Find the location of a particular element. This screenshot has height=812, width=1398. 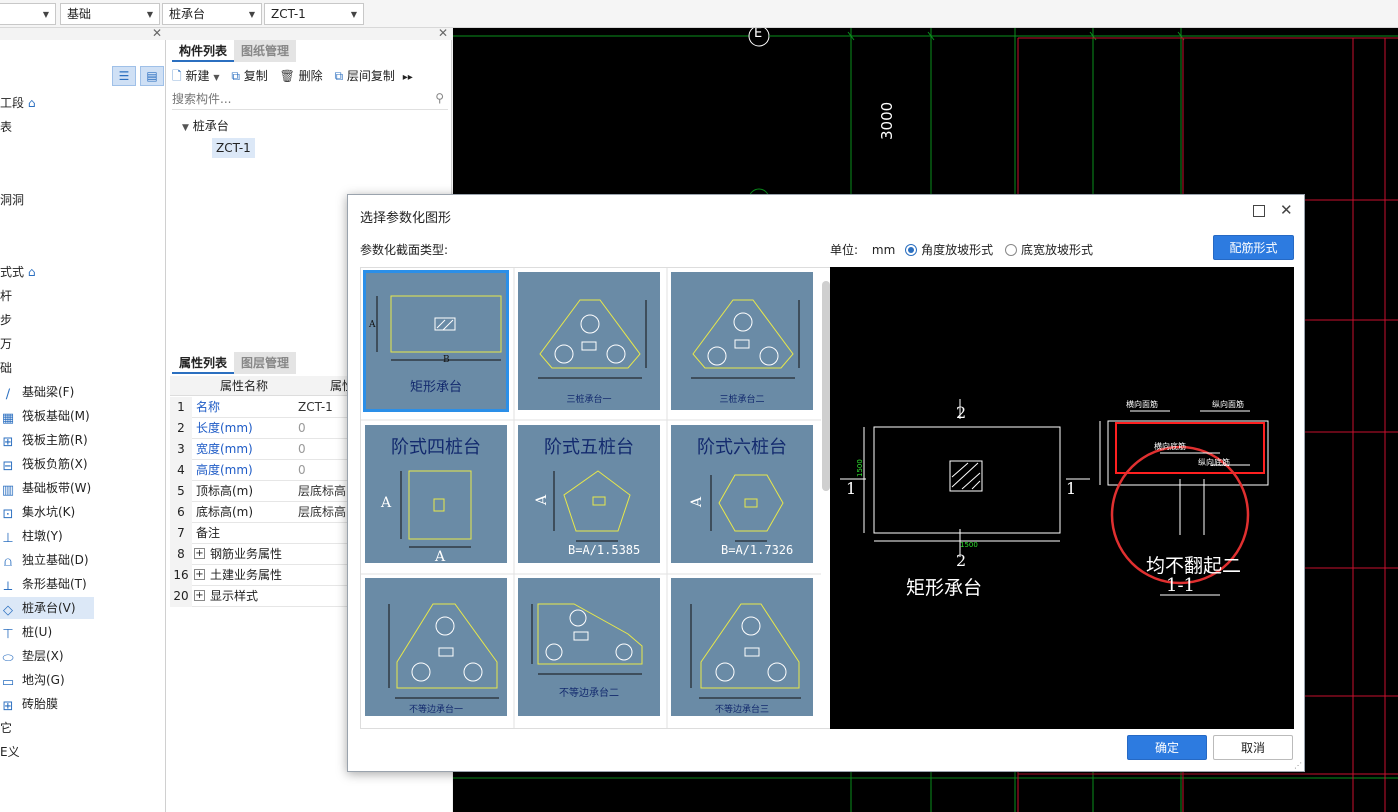

search-input is located at coordinates (297, 99).